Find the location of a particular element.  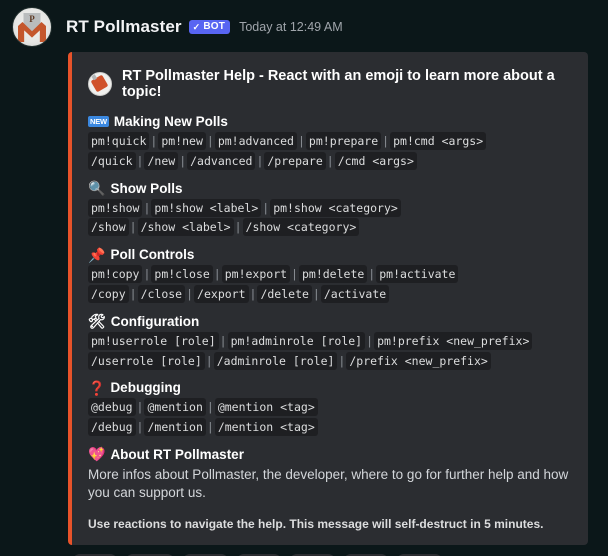

pushpin-icon: 📌 is located at coordinates (97, 254).